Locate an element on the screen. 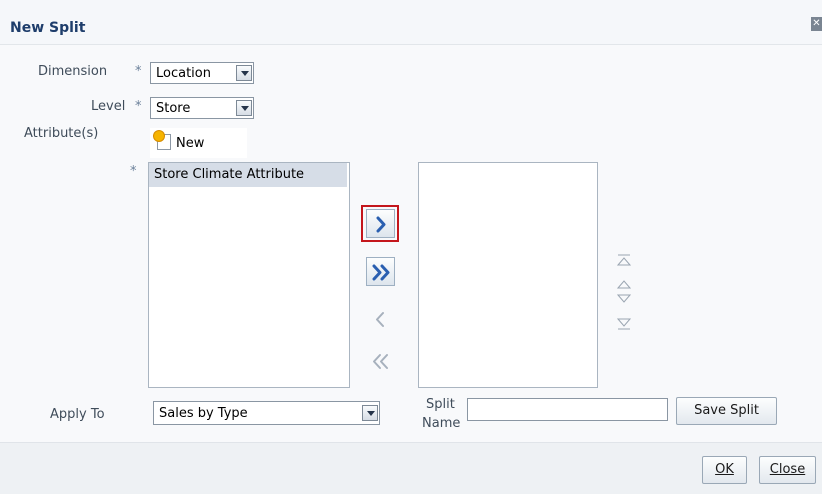 The width and height of the screenshot is (822, 494). ok-button: OK is located at coordinates (724, 470).